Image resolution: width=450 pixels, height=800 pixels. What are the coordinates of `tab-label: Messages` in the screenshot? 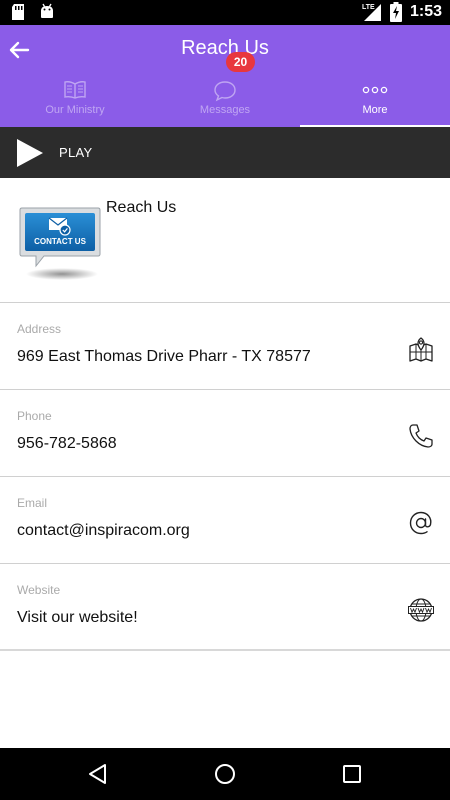 It's located at (225, 110).